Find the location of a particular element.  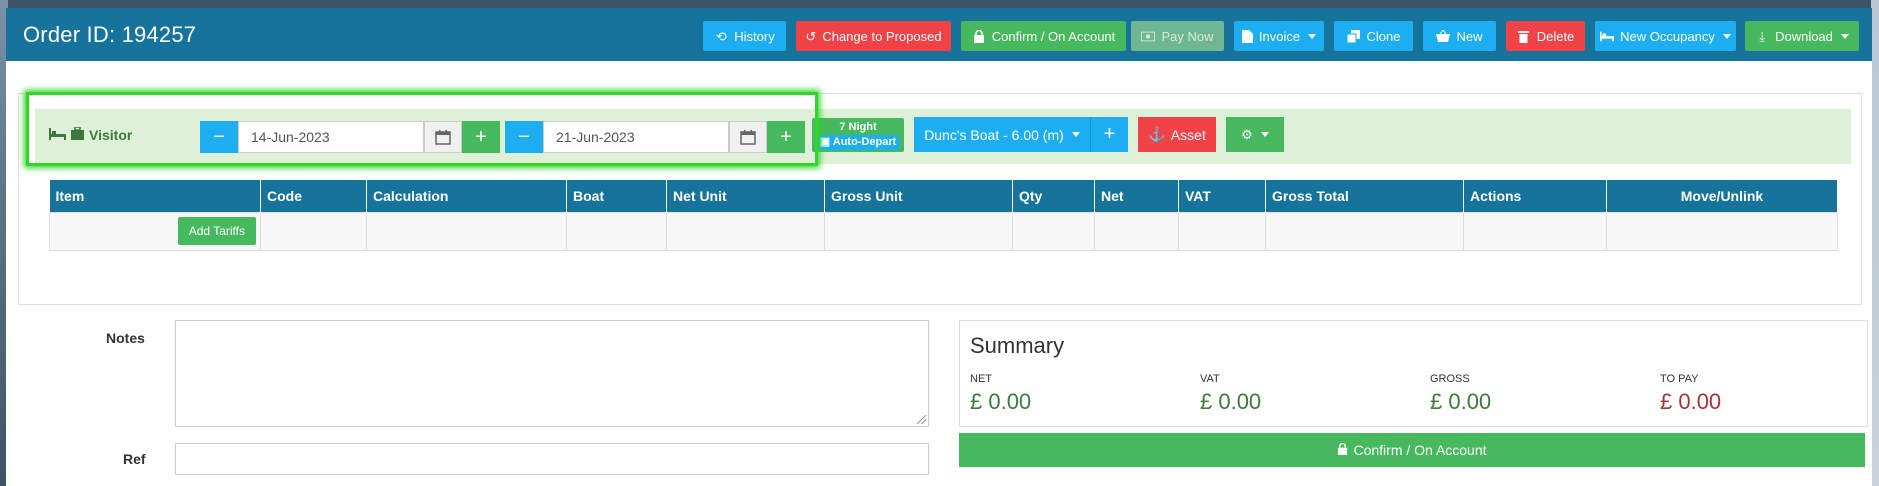

col-qty: Qty is located at coordinates (1053, 196).